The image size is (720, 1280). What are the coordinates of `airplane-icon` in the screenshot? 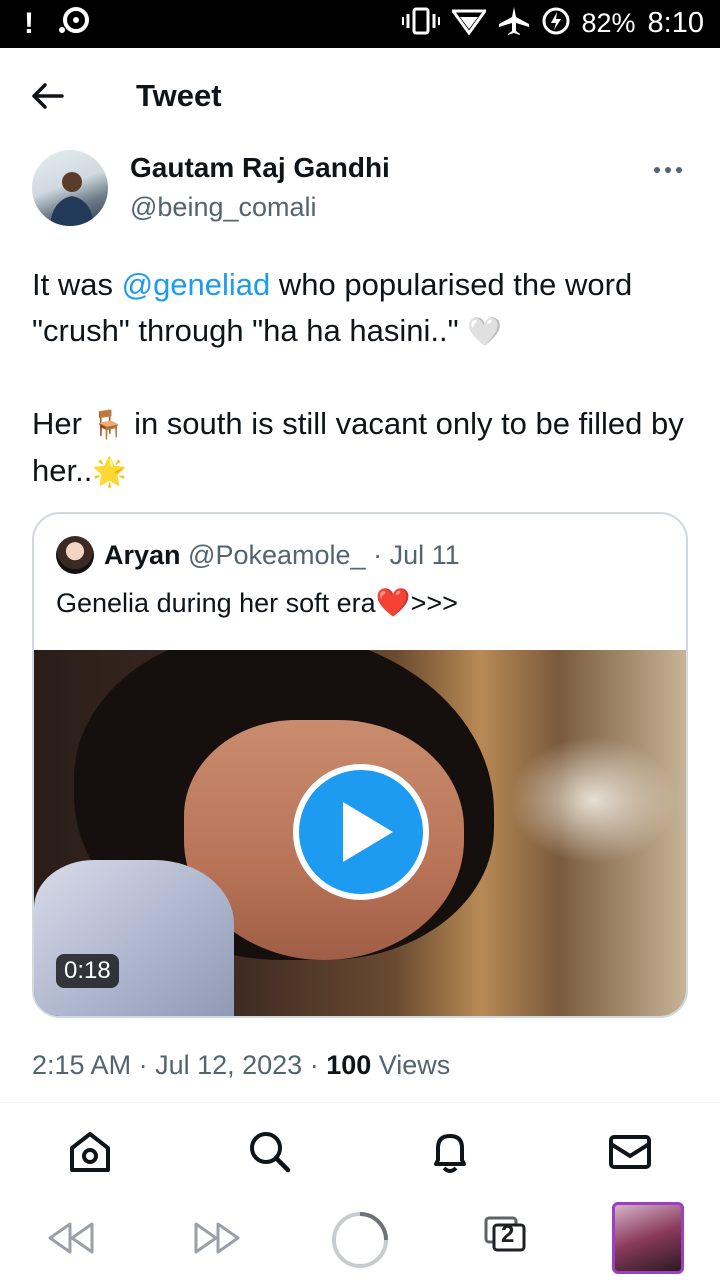 It's located at (514, 23).